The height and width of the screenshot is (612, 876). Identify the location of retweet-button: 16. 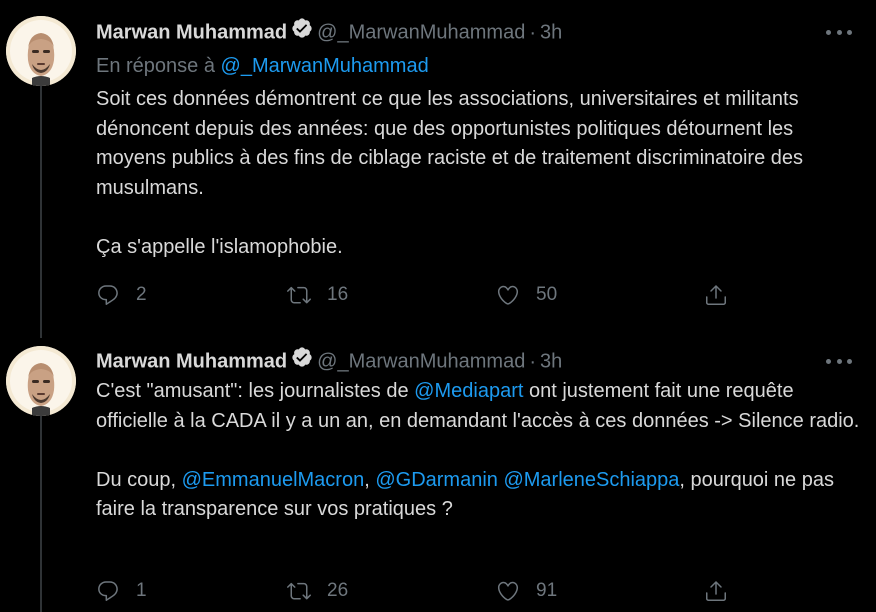
(317, 295).